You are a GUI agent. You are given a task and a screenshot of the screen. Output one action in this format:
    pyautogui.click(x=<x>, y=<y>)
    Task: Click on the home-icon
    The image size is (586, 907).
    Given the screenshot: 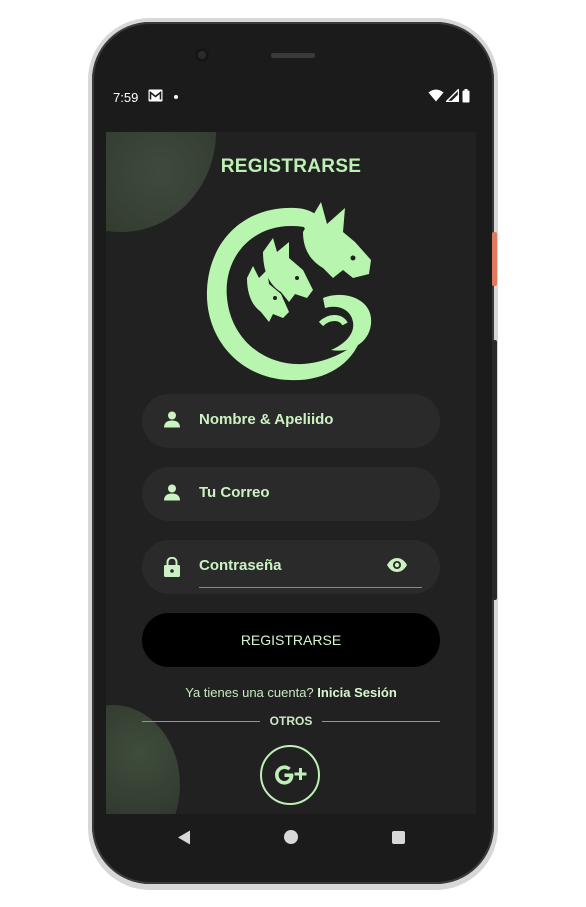 What is the action you would take?
    pyautogui.click(x=291, y=837)
    